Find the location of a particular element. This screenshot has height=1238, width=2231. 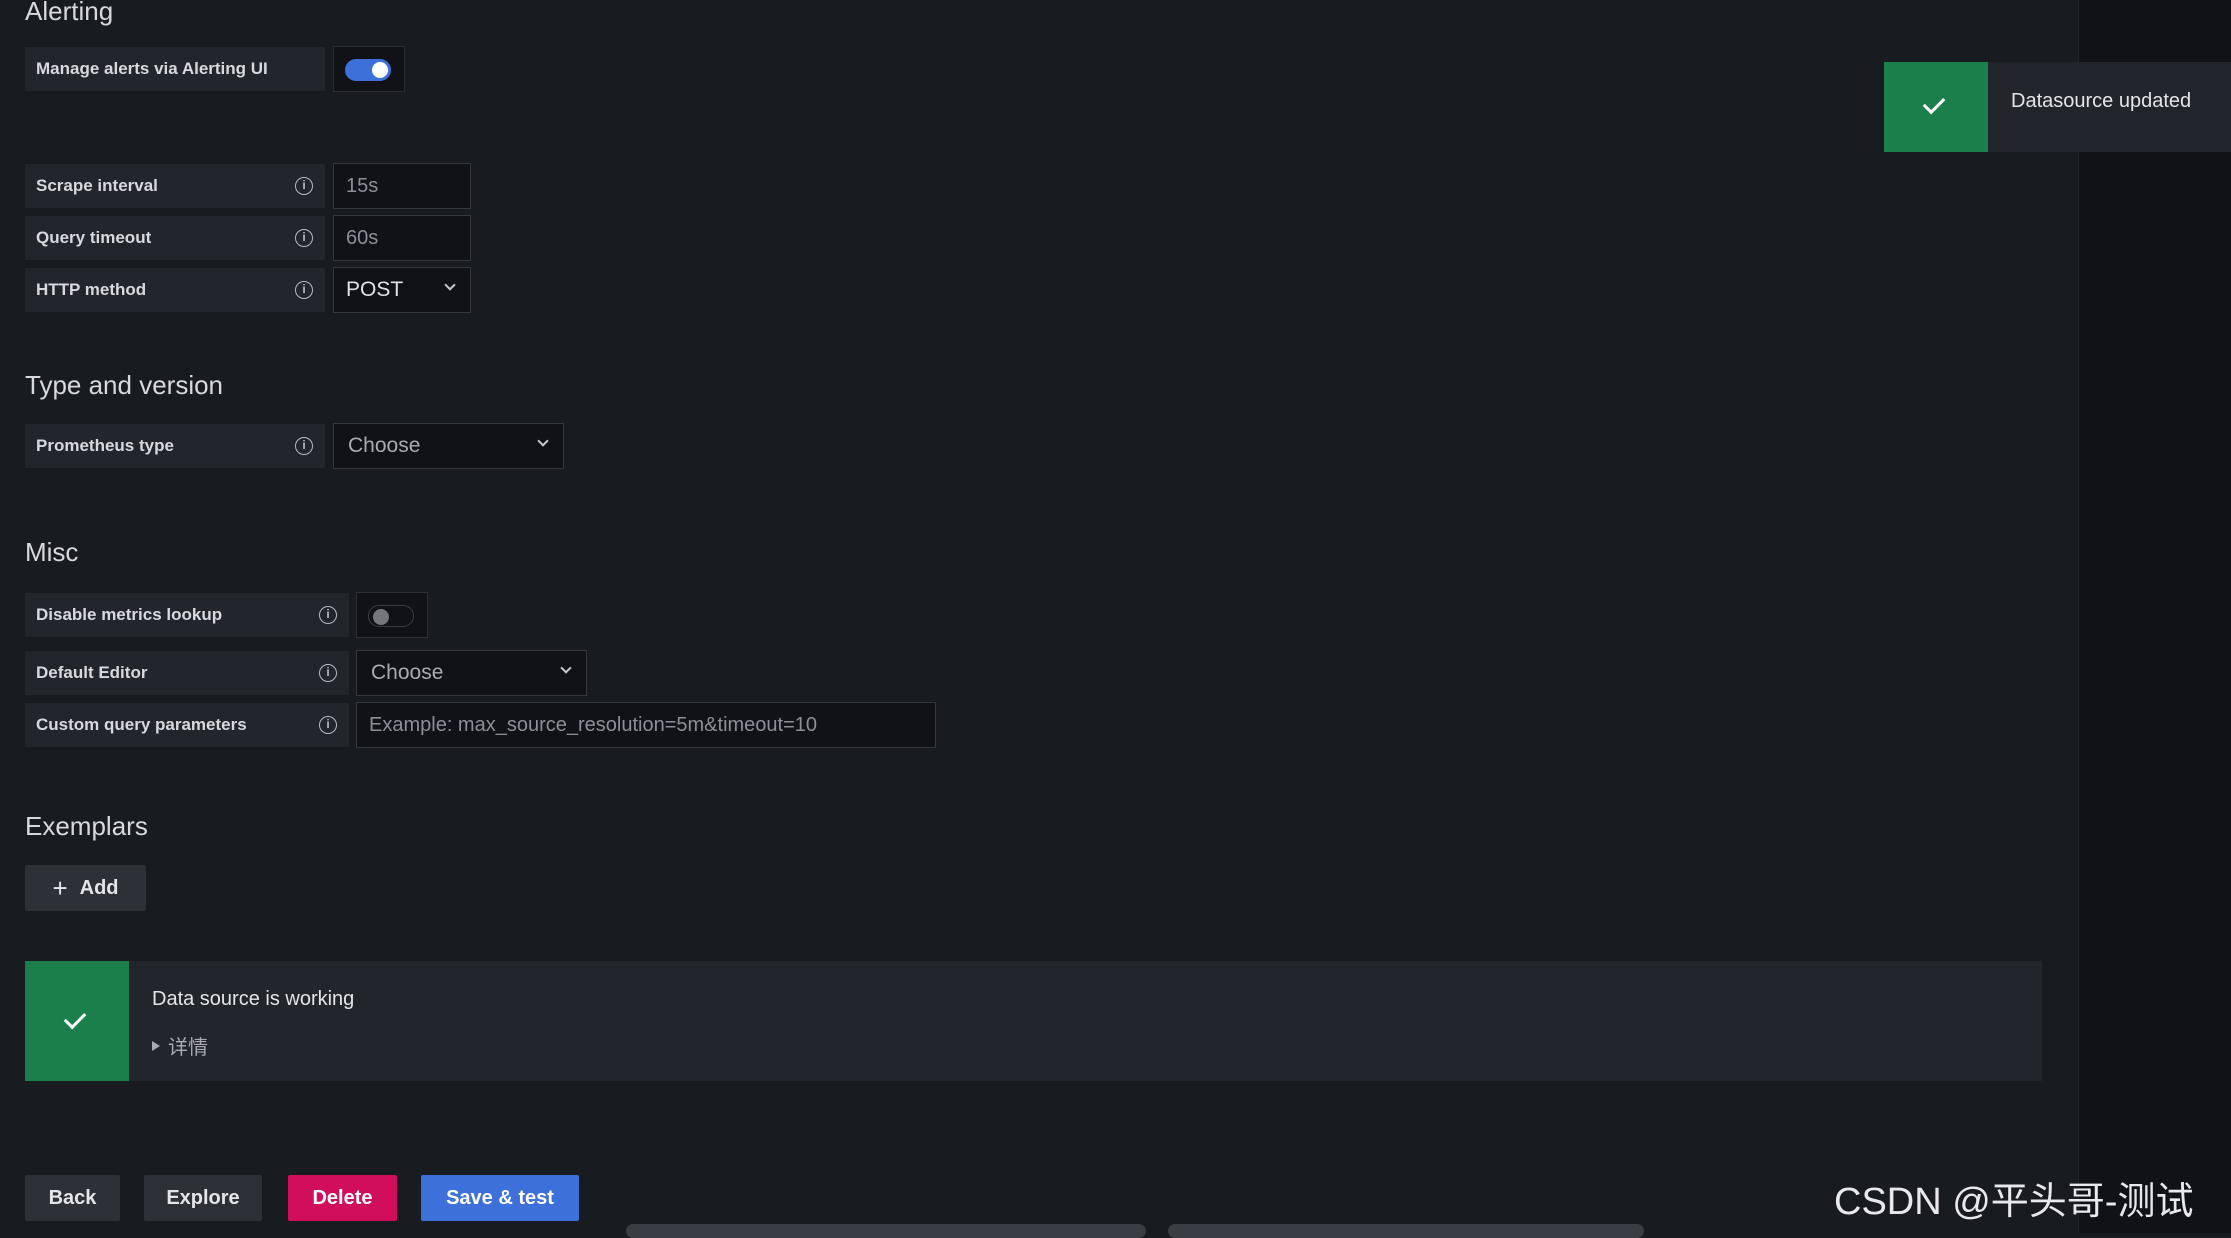

disable-metrics-lookup-label: Disable metrics lookup i is located at coordinates (187, 615).